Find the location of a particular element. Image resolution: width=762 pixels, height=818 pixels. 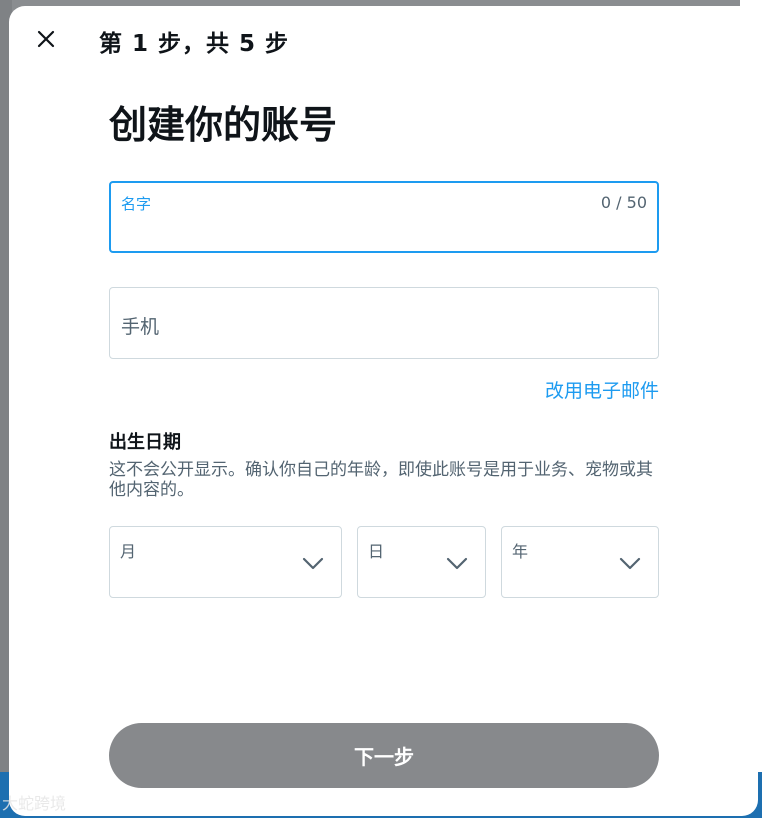

close-button is located at coordinates (46, 39).